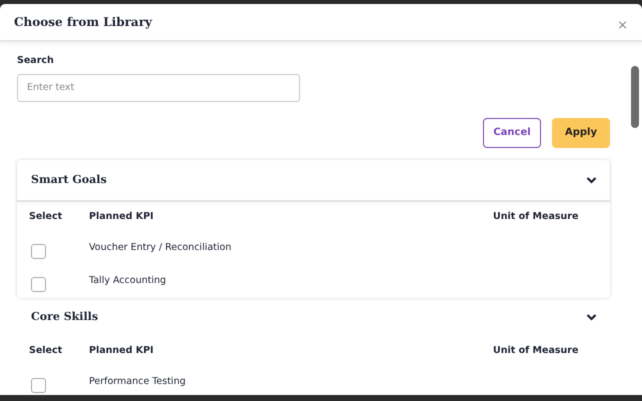 Image resolution: width=642 pixels, height=401 pixels. I want to click on section-title: Core Skills, so click(64, 316).